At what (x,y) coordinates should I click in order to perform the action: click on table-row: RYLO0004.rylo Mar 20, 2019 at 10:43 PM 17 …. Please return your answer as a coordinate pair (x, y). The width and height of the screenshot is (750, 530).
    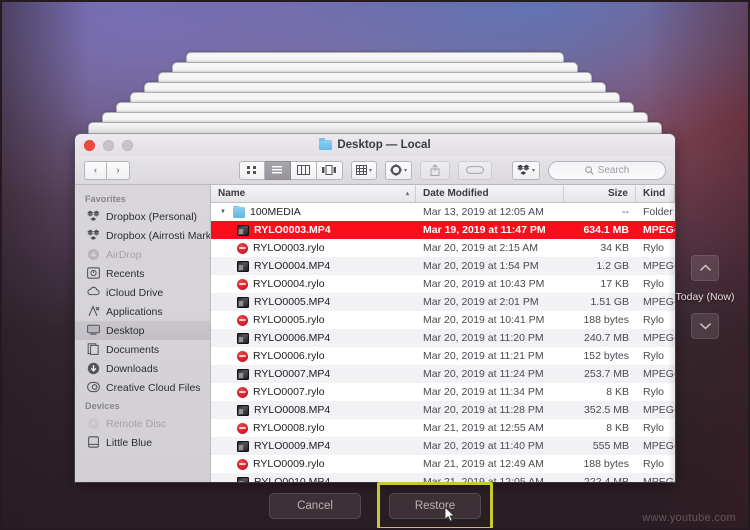
    Looking at the image, I should click on (443, 284).